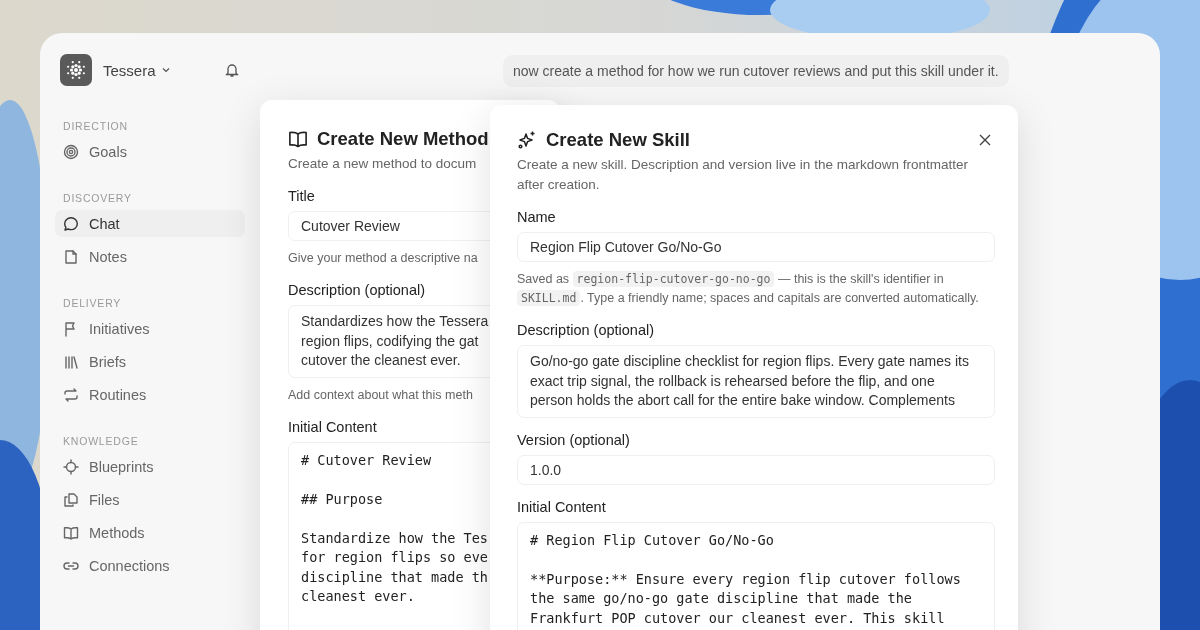  Describe the element at coordinates (71, 223) in the screenshot. I see `speech-bubble-icon` at that location.